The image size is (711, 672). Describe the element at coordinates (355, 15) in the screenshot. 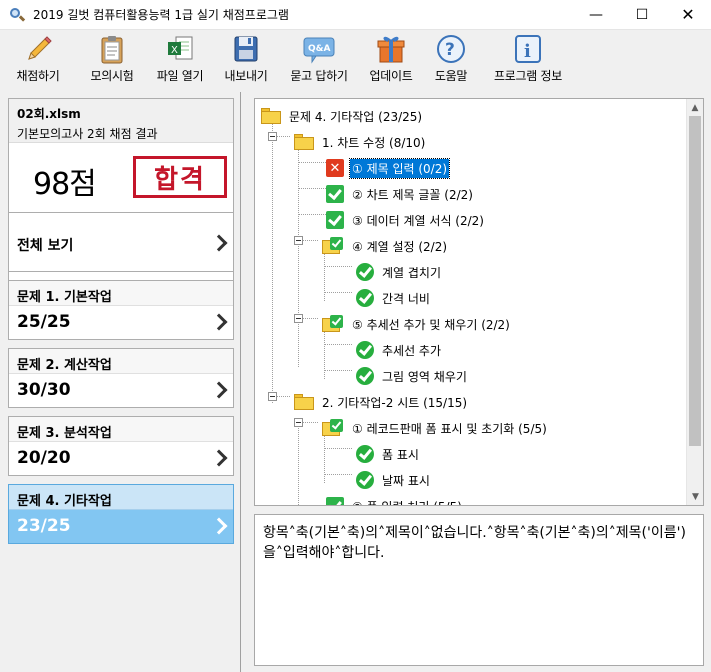

I see `title-bar: 2019 길벗 컴퓨터활용능력 1급 실기 채점프로그램 — ☐ ✕` at that location.